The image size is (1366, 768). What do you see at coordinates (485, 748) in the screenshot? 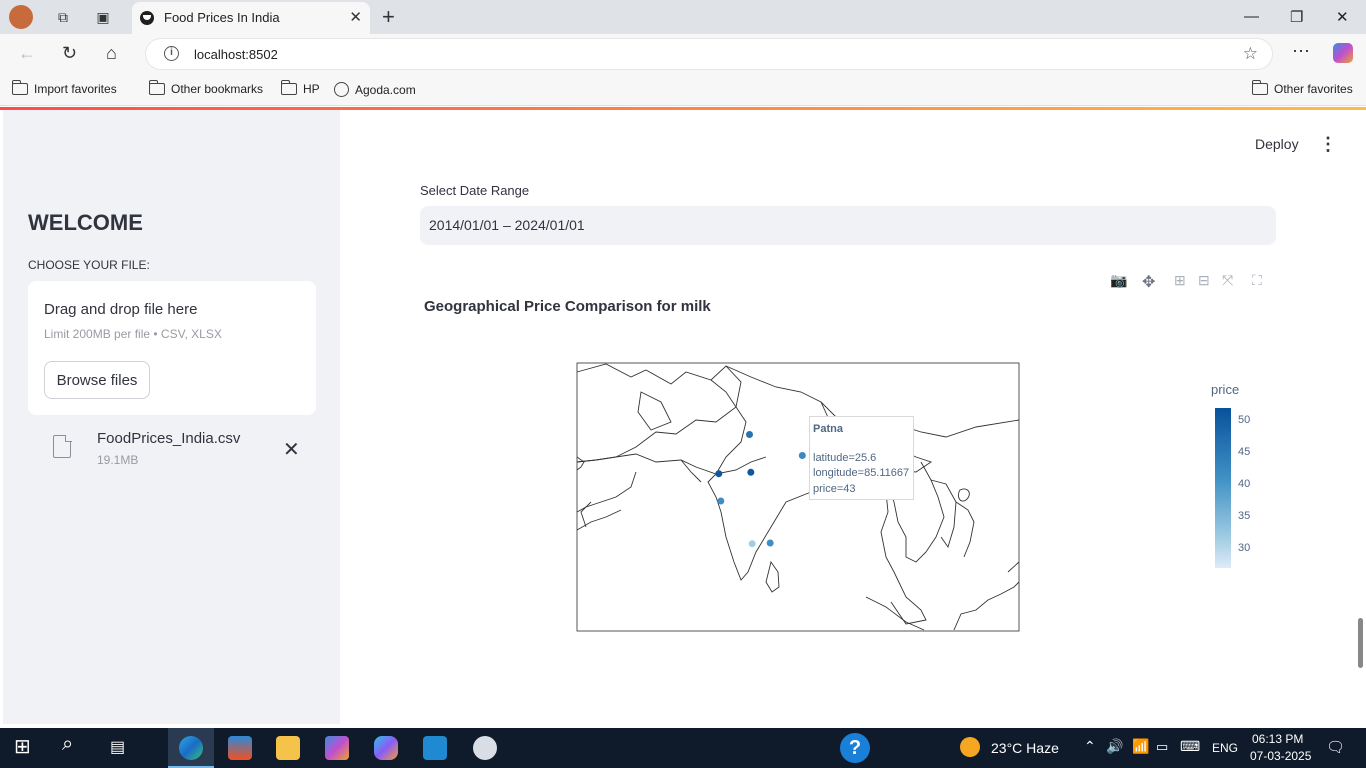
I see `app-icon` at bounding box center [485, 748].